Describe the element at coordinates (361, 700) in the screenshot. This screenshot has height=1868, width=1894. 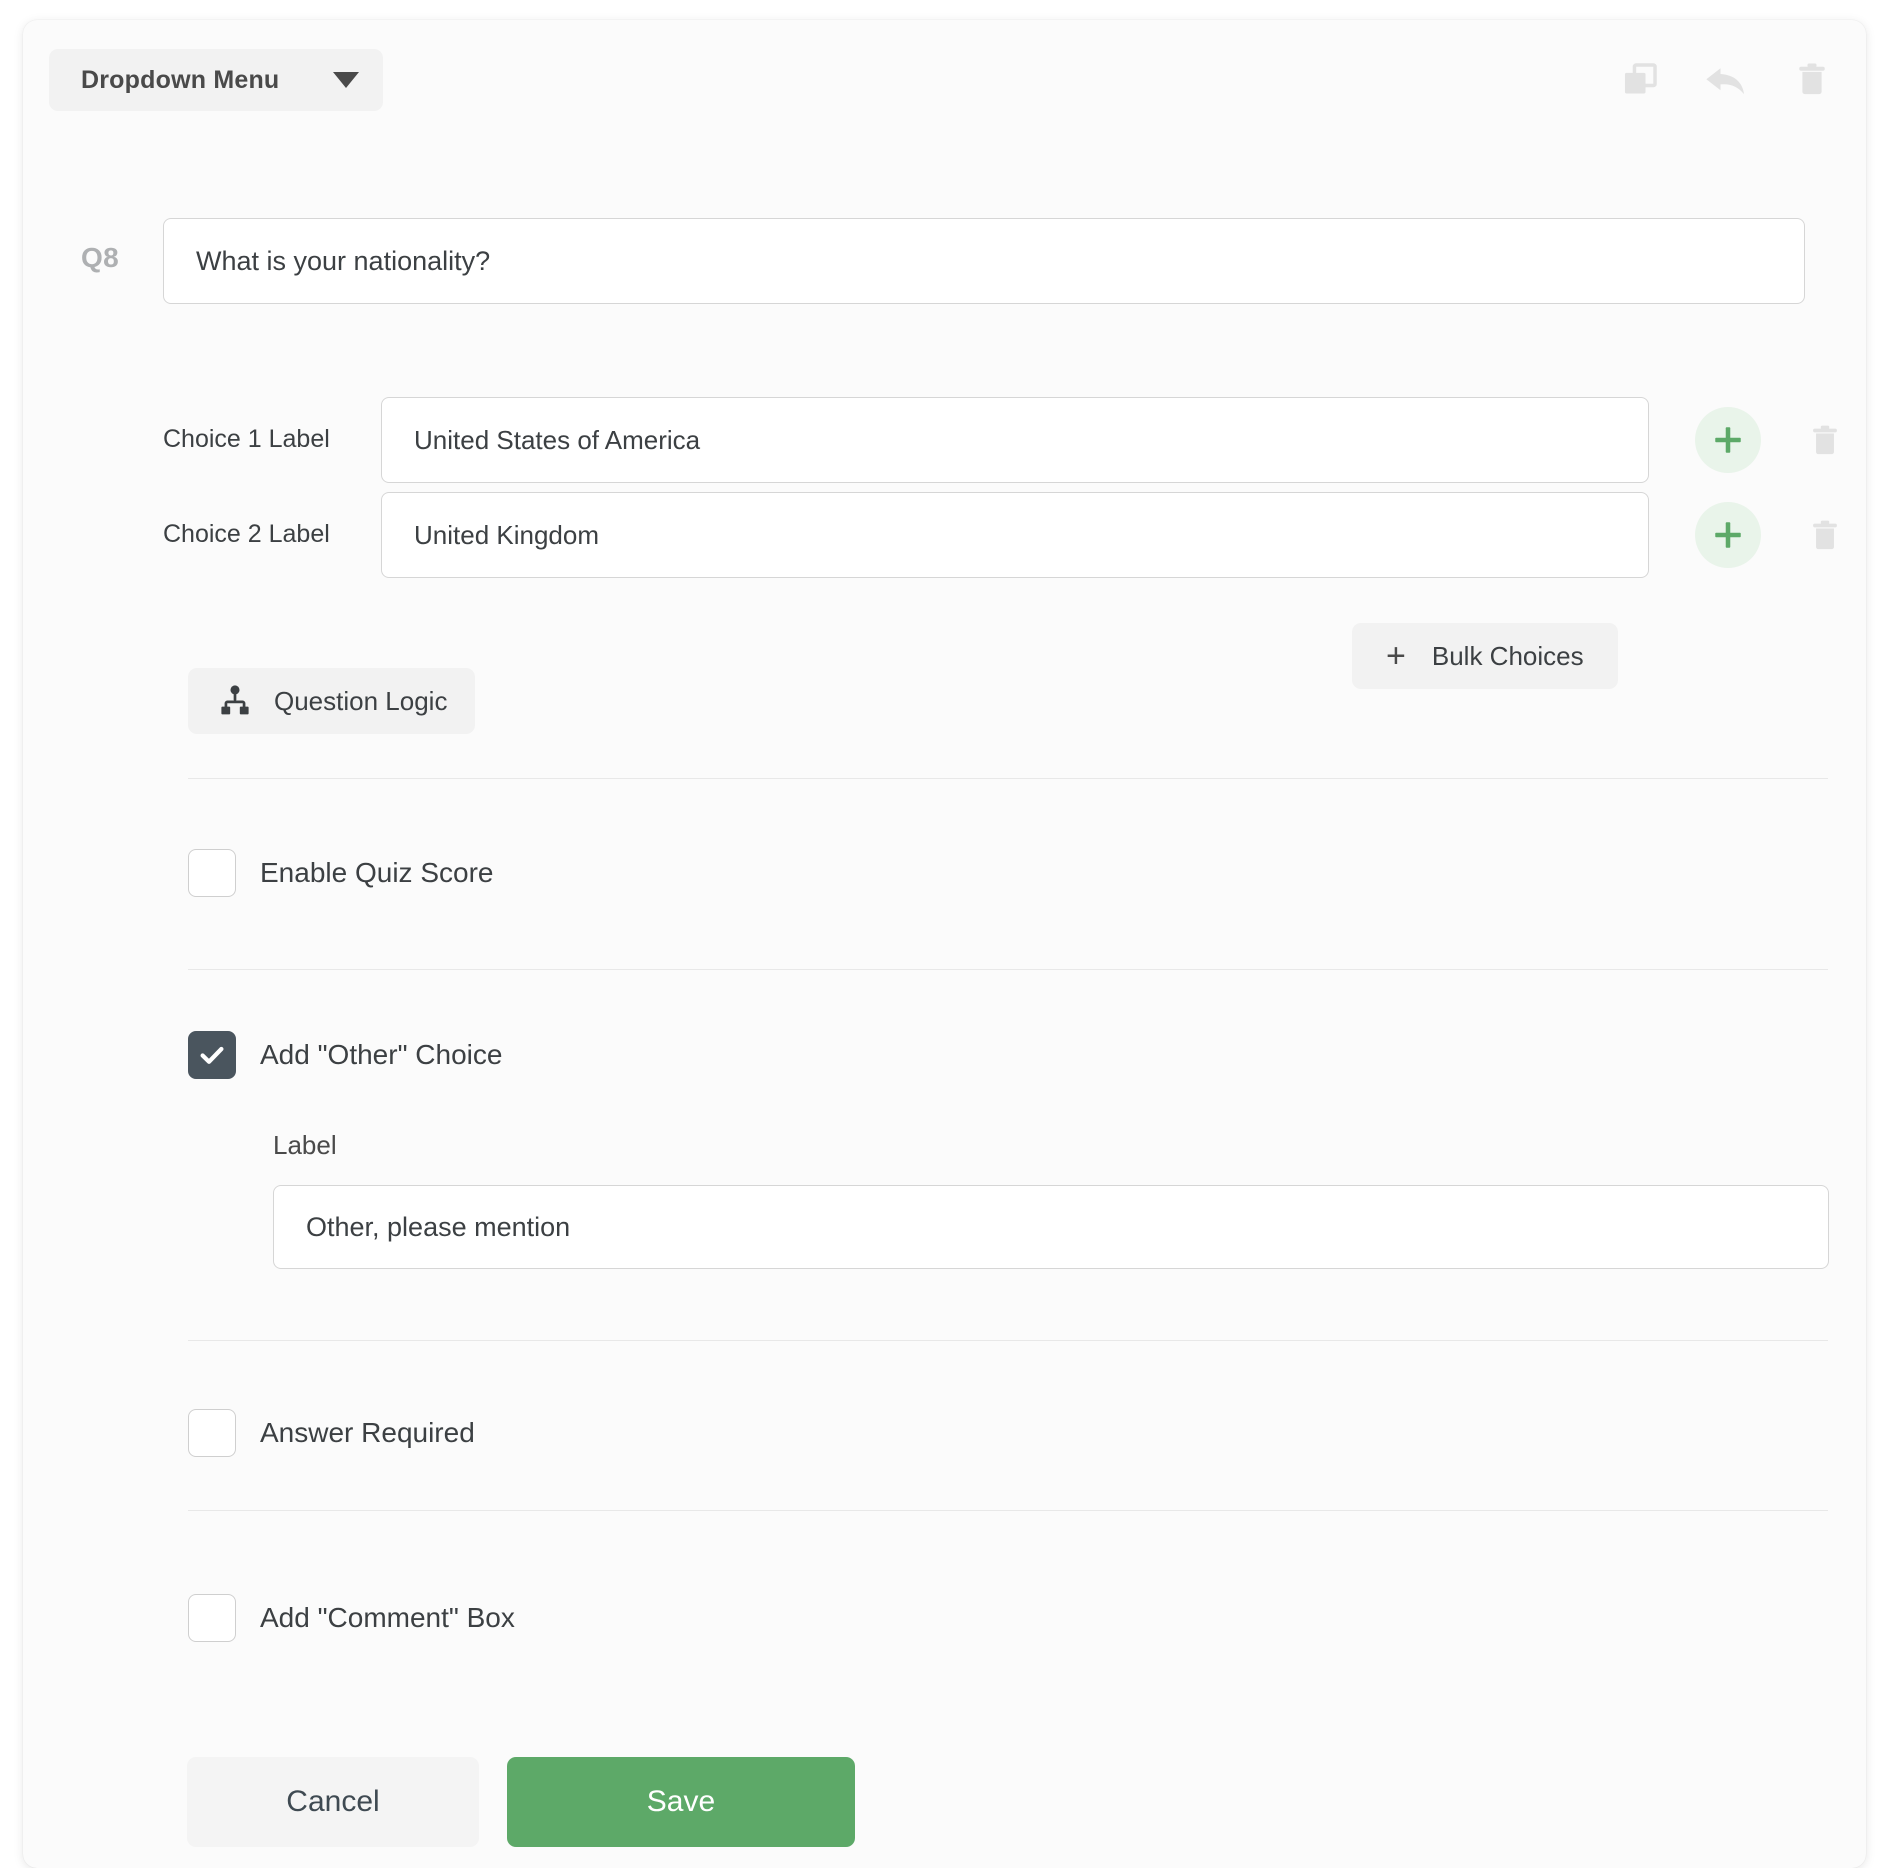
I see `question-logic-label: Question Logic` at that location.